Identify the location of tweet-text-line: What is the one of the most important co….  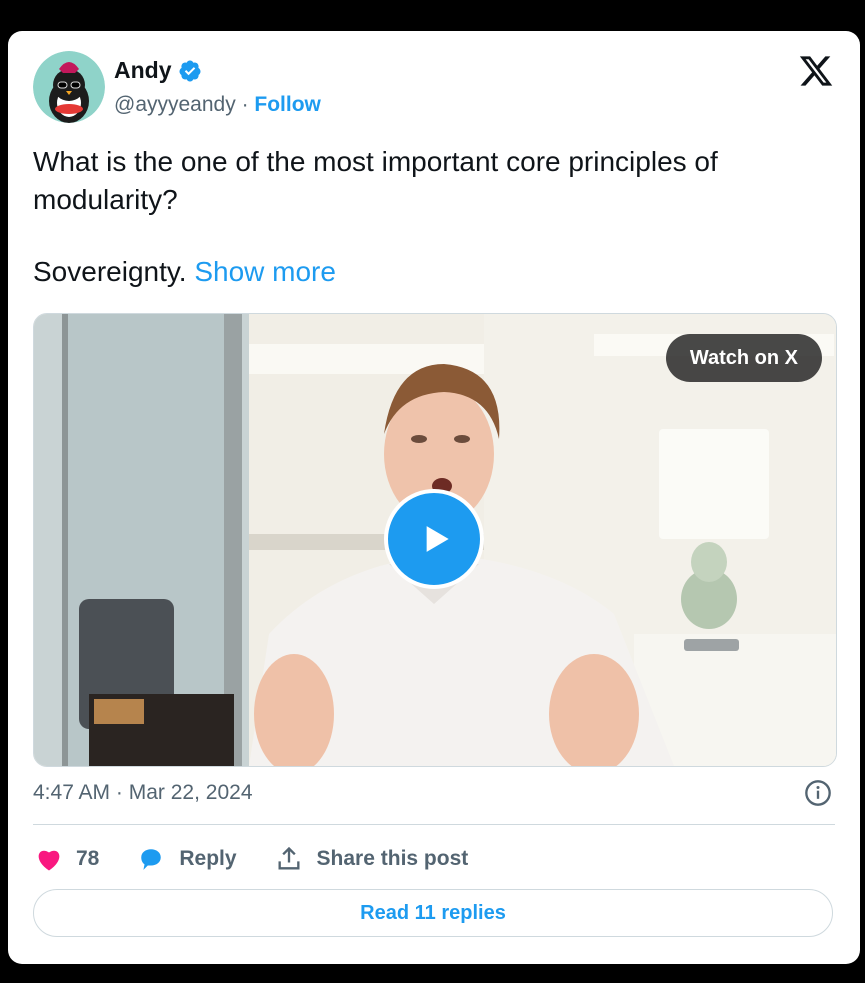
(375, 180).